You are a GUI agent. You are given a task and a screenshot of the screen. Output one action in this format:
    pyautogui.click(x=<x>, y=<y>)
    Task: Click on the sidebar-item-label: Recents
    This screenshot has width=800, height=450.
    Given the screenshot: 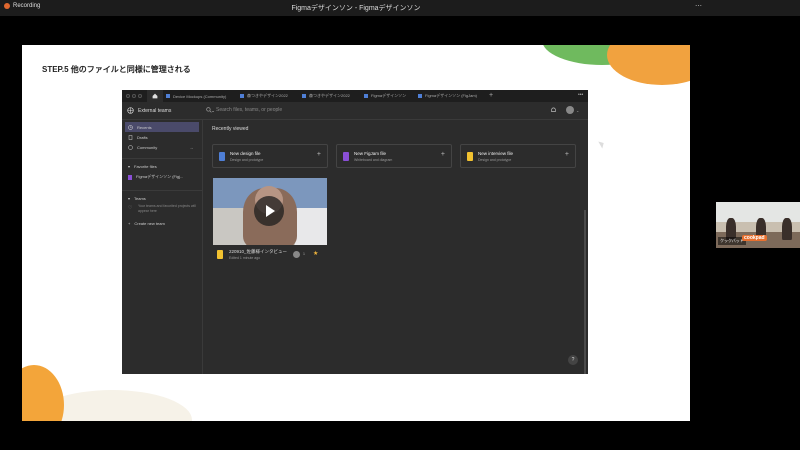 What is the action you would take?
    pyautogui.click(x=144, y=127)
    